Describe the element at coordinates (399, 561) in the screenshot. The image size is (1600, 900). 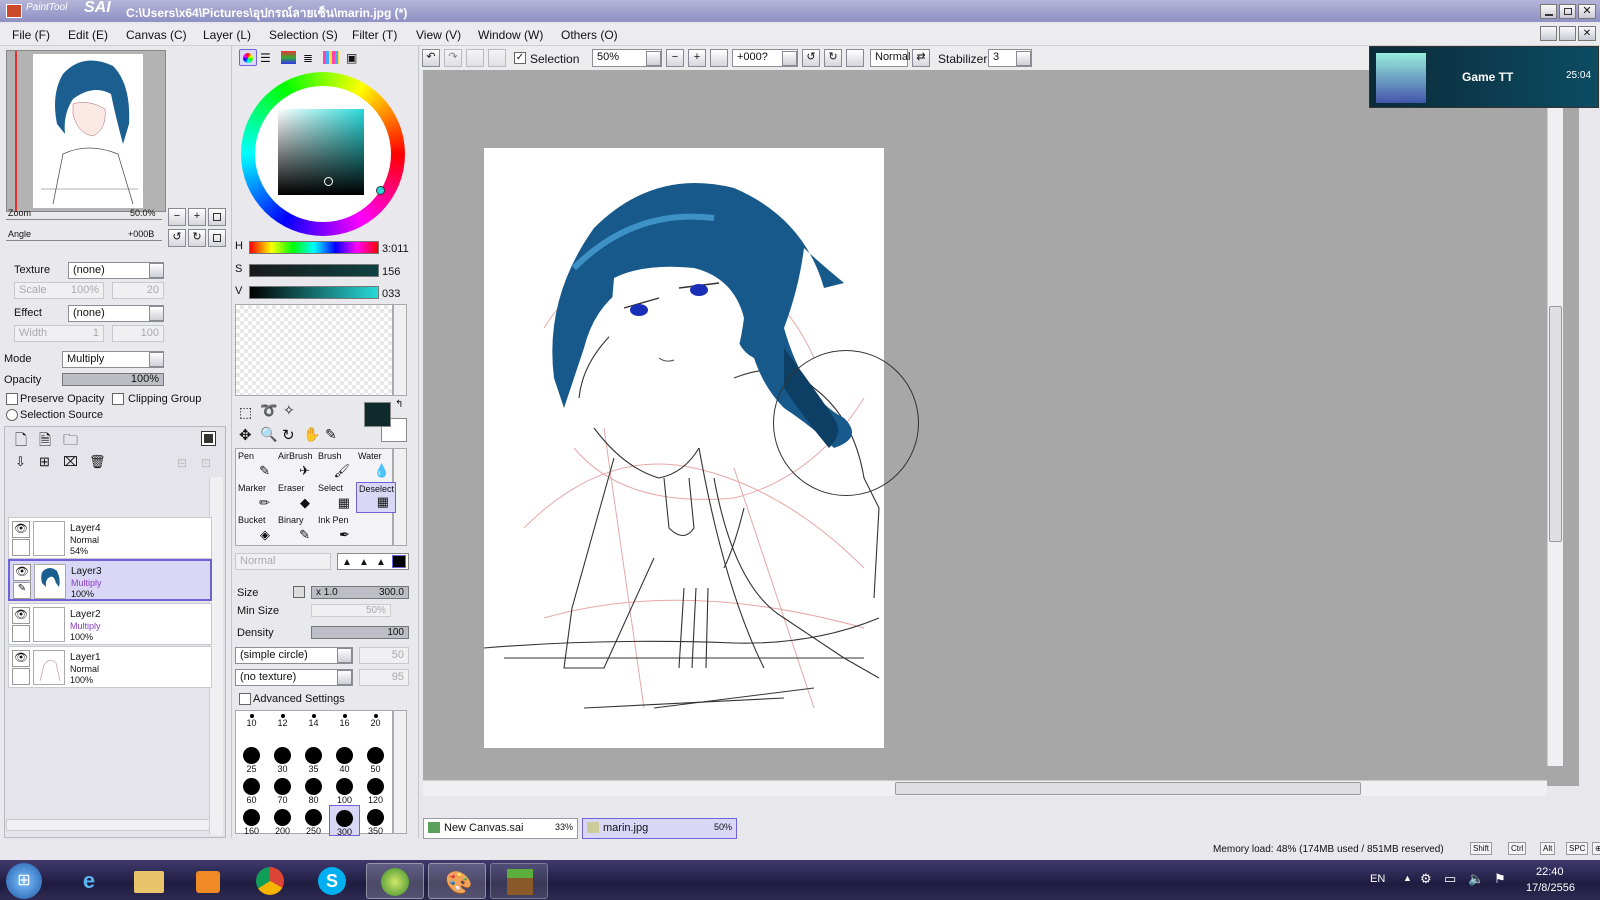
I see `shape-square-icon` at that location.